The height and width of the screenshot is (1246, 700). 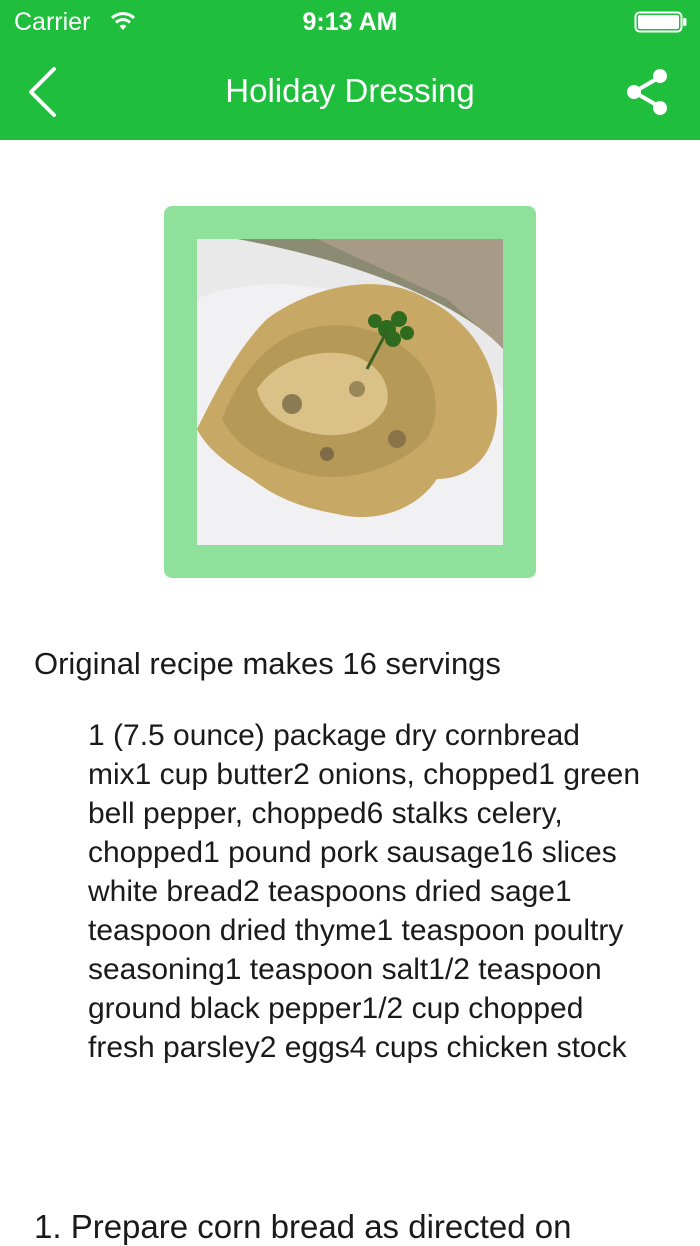 What do you see at coordinates (350, 90) in the screenshot?
I see `page-title: Holiday Dressing` at bounding box center [350, 90].